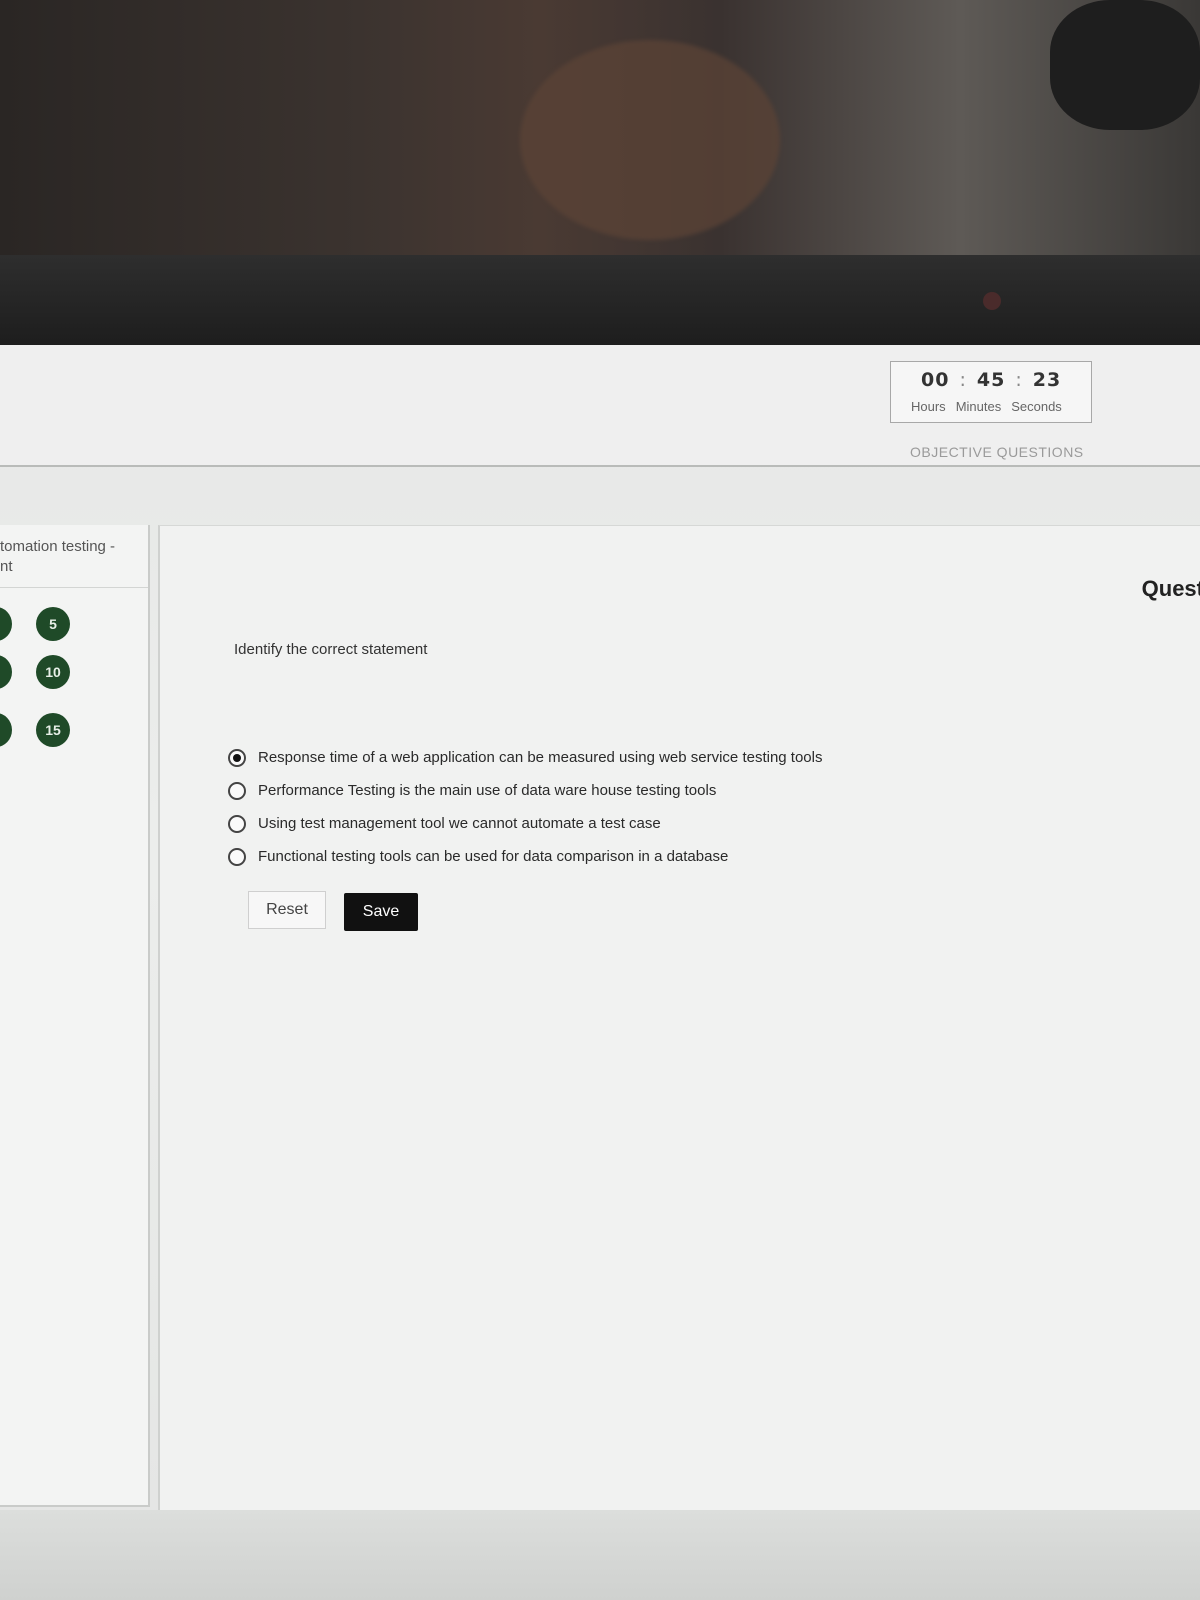 This screenshot has width=1200, height=1600. Describe the element at coordinates (992, 301) in the screenshot. I see `webcam-indicator` at that location.